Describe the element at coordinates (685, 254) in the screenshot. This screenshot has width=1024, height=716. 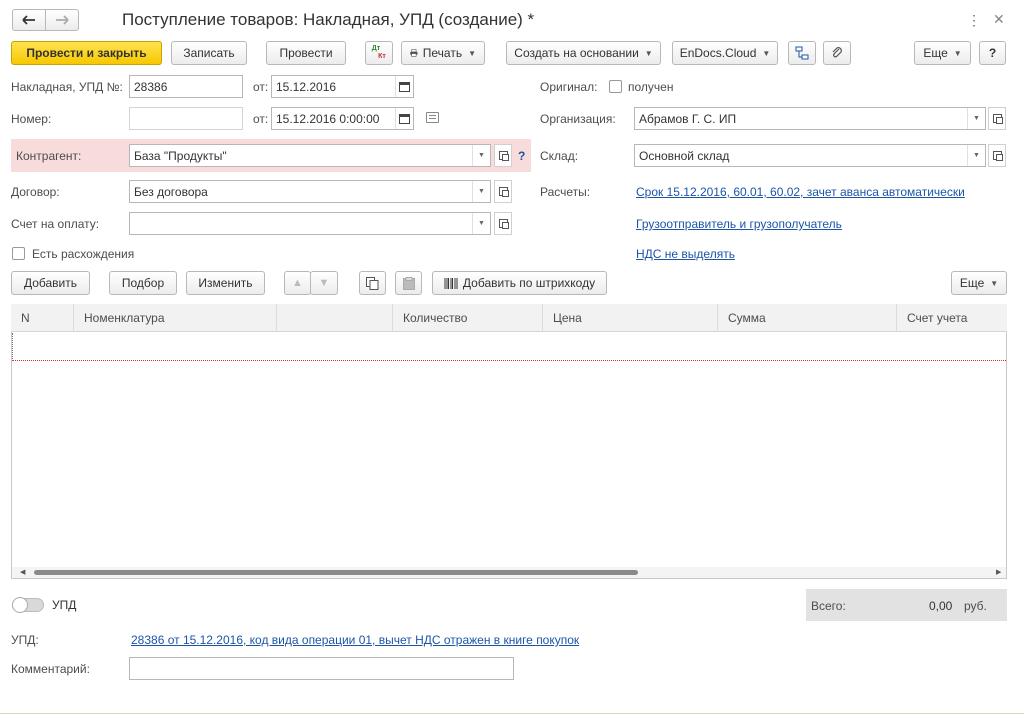
I see `vat-link: НДС не выделять` at that location.